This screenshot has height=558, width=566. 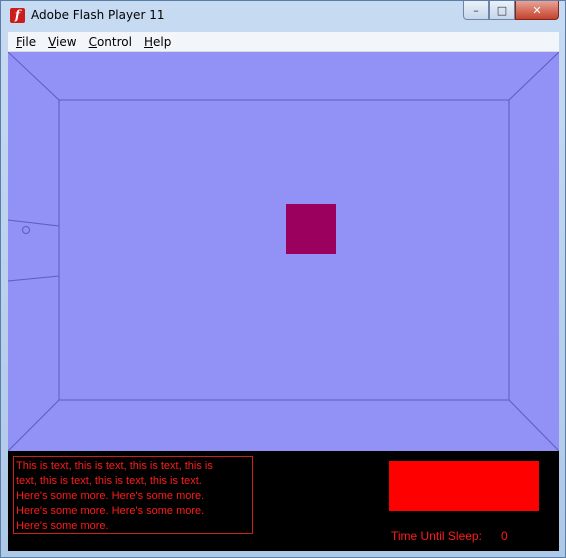 I want to click on minimize-button: –, so click(x=476, y=10).